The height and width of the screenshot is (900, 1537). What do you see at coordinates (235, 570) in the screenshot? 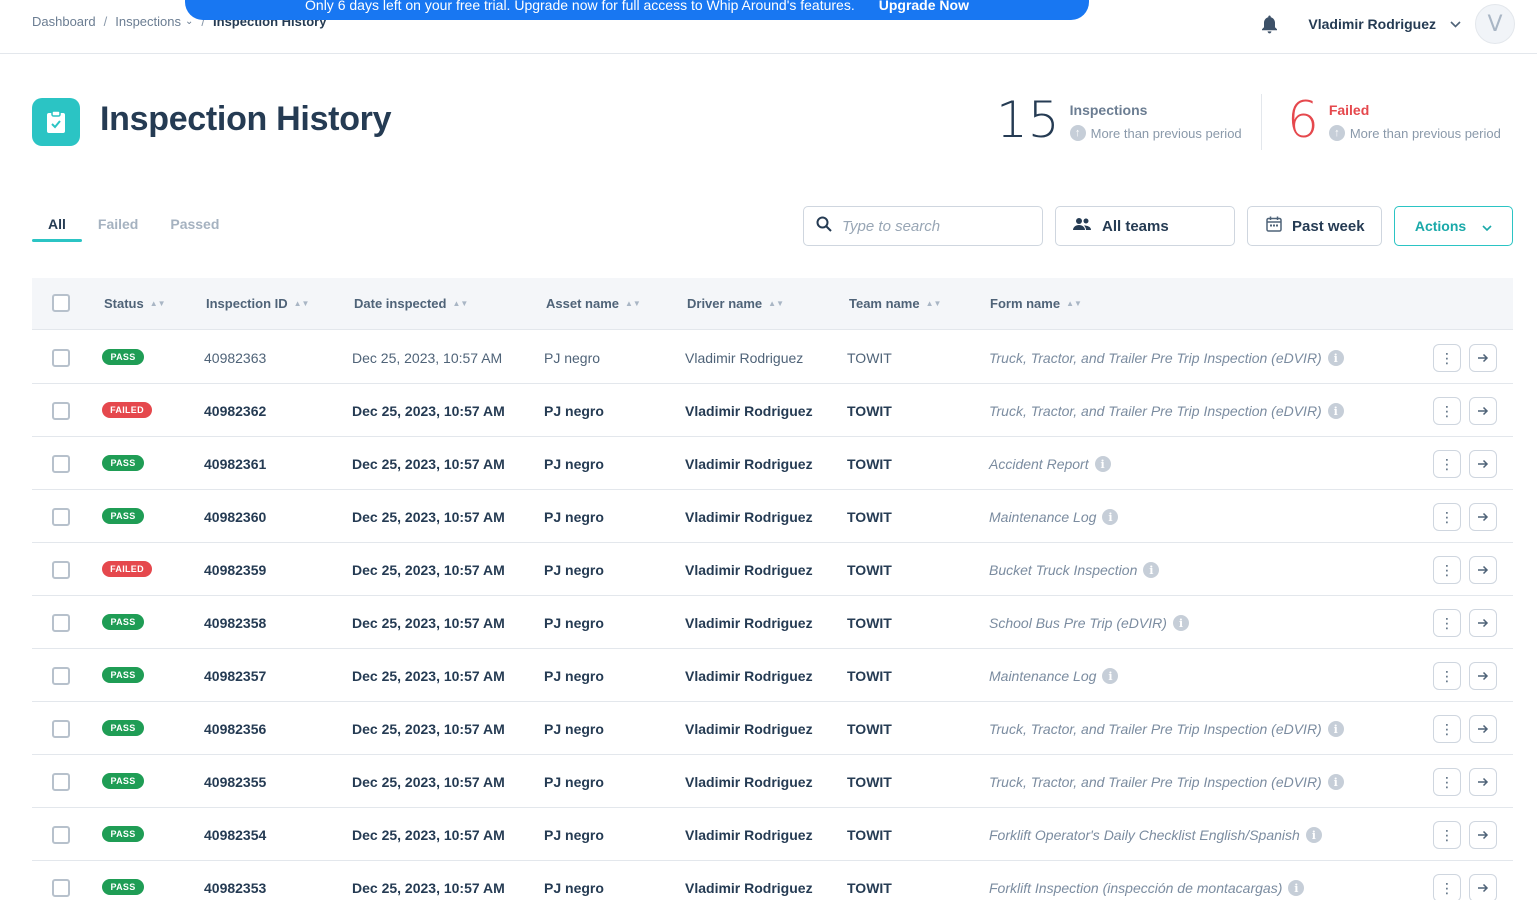
I see `inspection-id: 40982359` at bounding box center [235, 570].